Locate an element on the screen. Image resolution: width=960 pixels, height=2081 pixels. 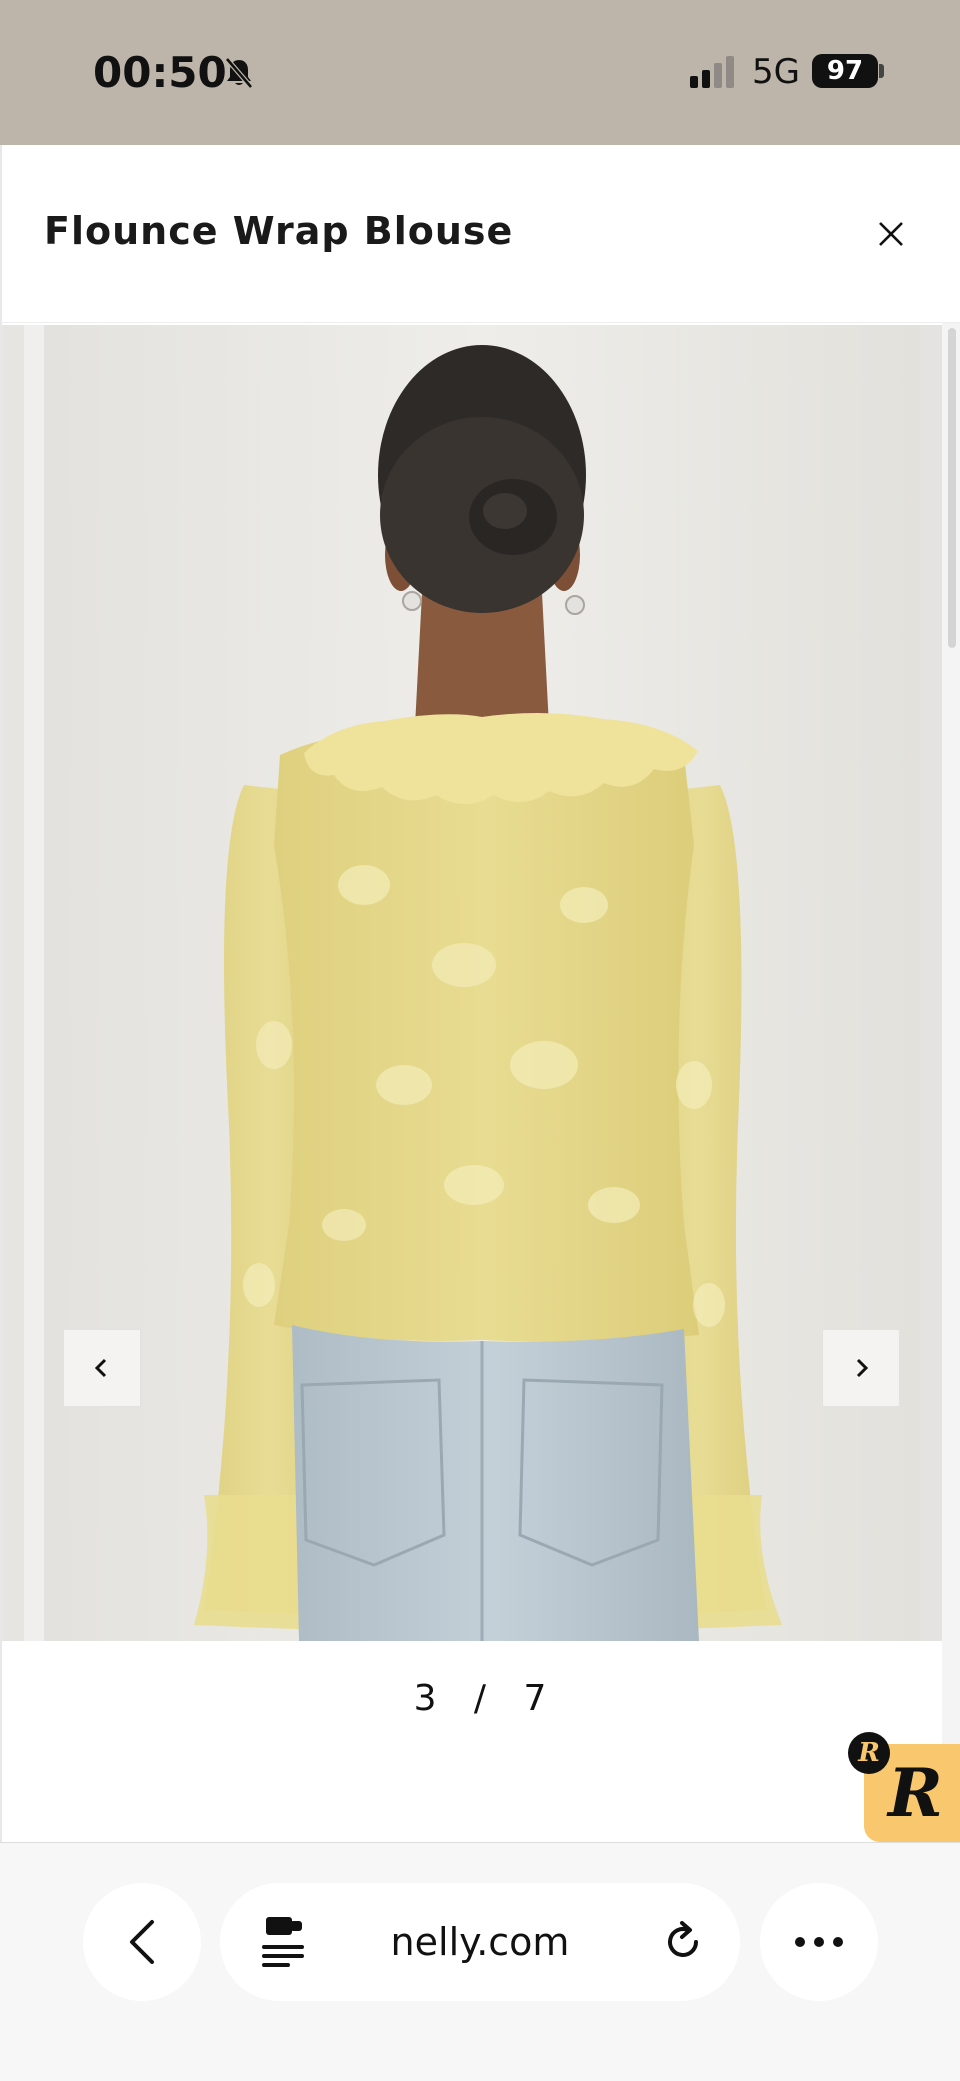
modal-header: Flounce Wrap Blouse is located at coordinates (481, 234).